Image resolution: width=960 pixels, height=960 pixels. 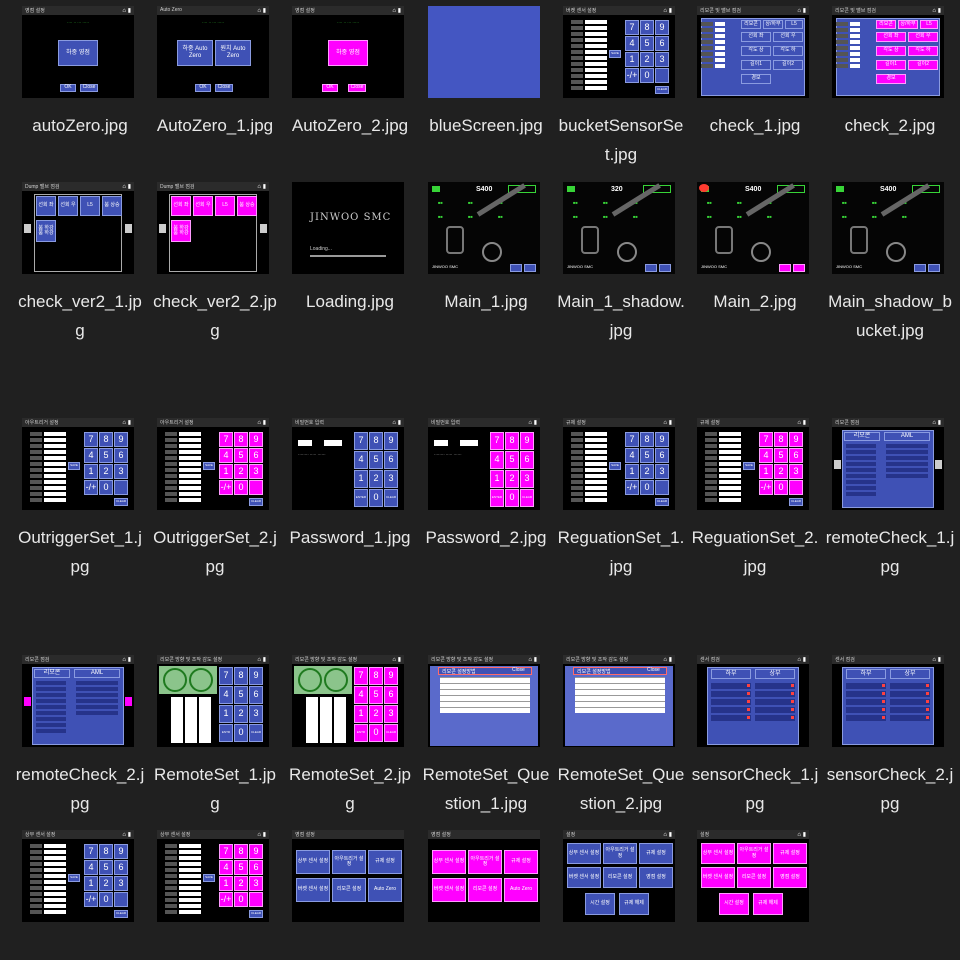 What do you see at coordinates (226, 733) in the screenshot?
I see `thumb-button: ENTR` at bounding box center [226, 733].